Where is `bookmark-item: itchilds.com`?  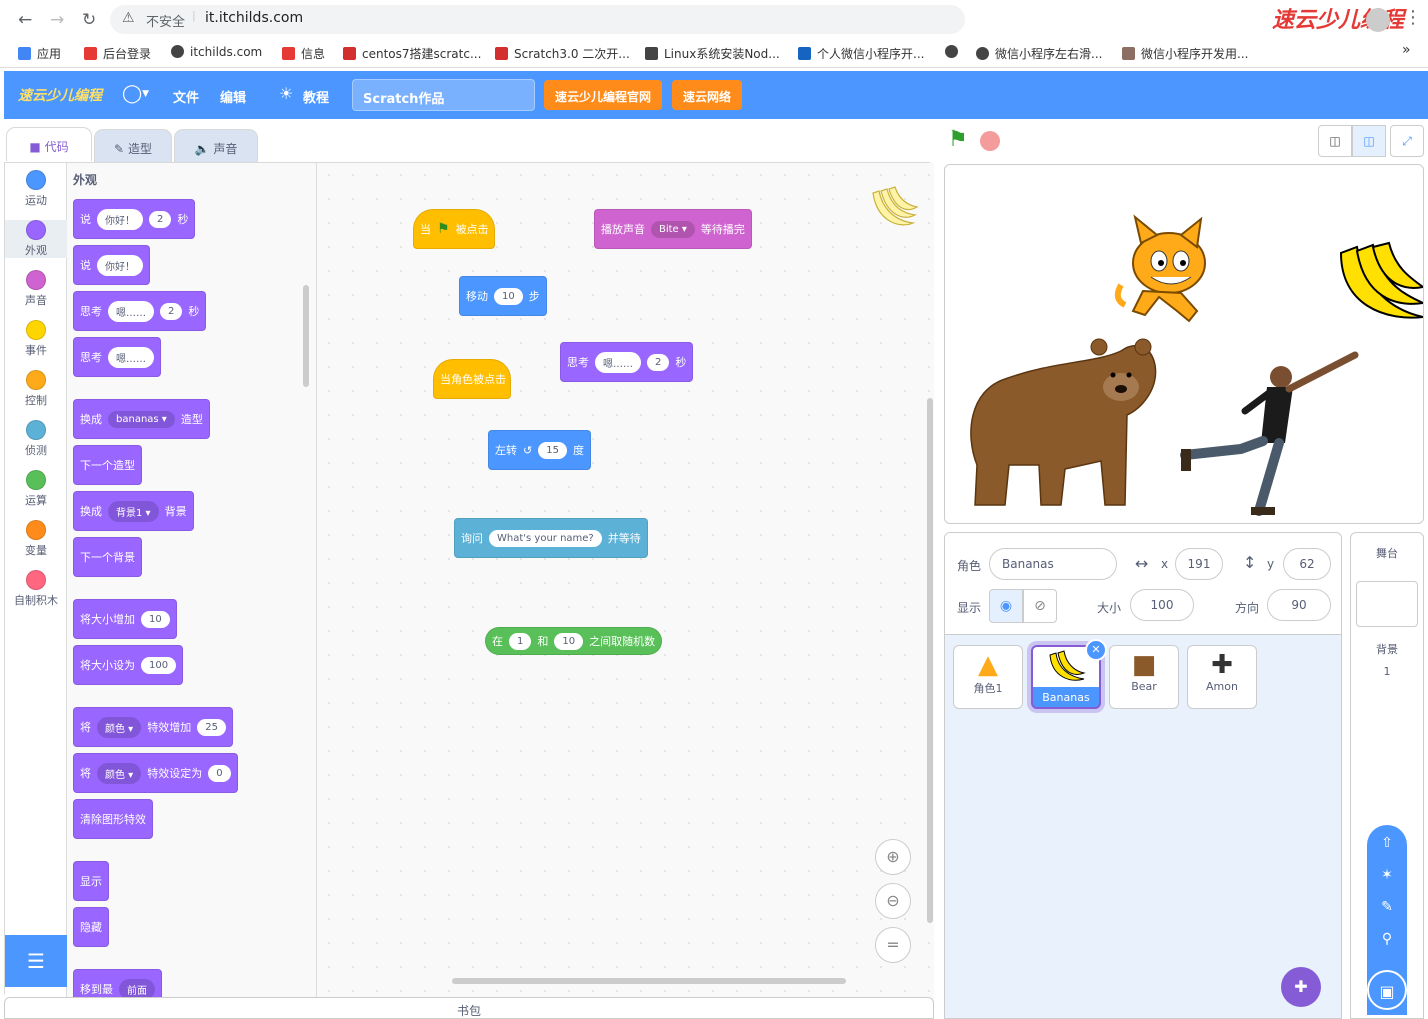 bookmark-item: itchilds.com is located at coordinates (216, 52).